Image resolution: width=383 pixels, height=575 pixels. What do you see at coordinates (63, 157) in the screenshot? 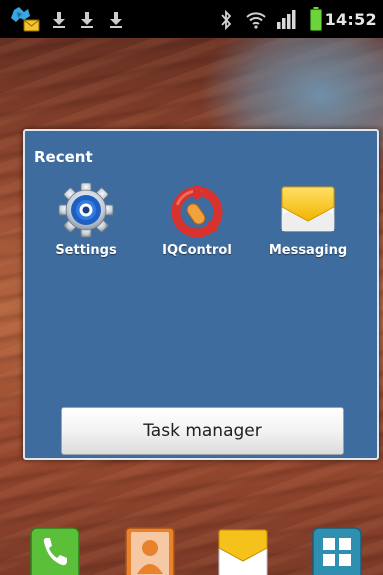
I see `dialog-title: Recent` at bounding box center [63, 157].